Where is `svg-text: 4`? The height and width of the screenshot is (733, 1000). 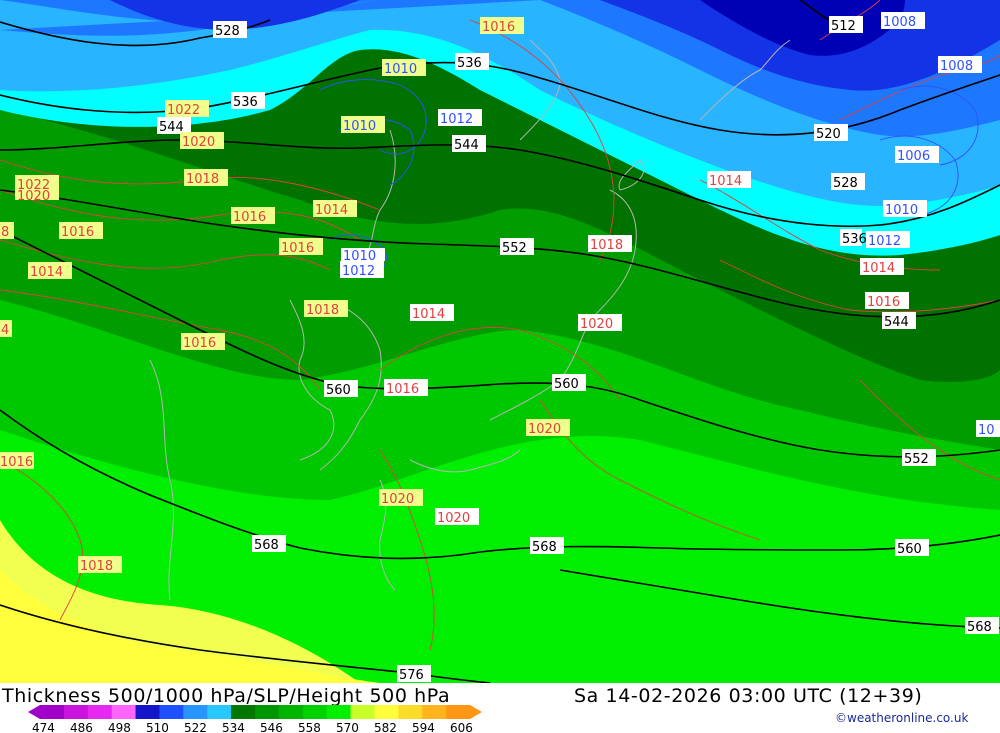 svg-text: 4 is located at coordinates (5, 330).